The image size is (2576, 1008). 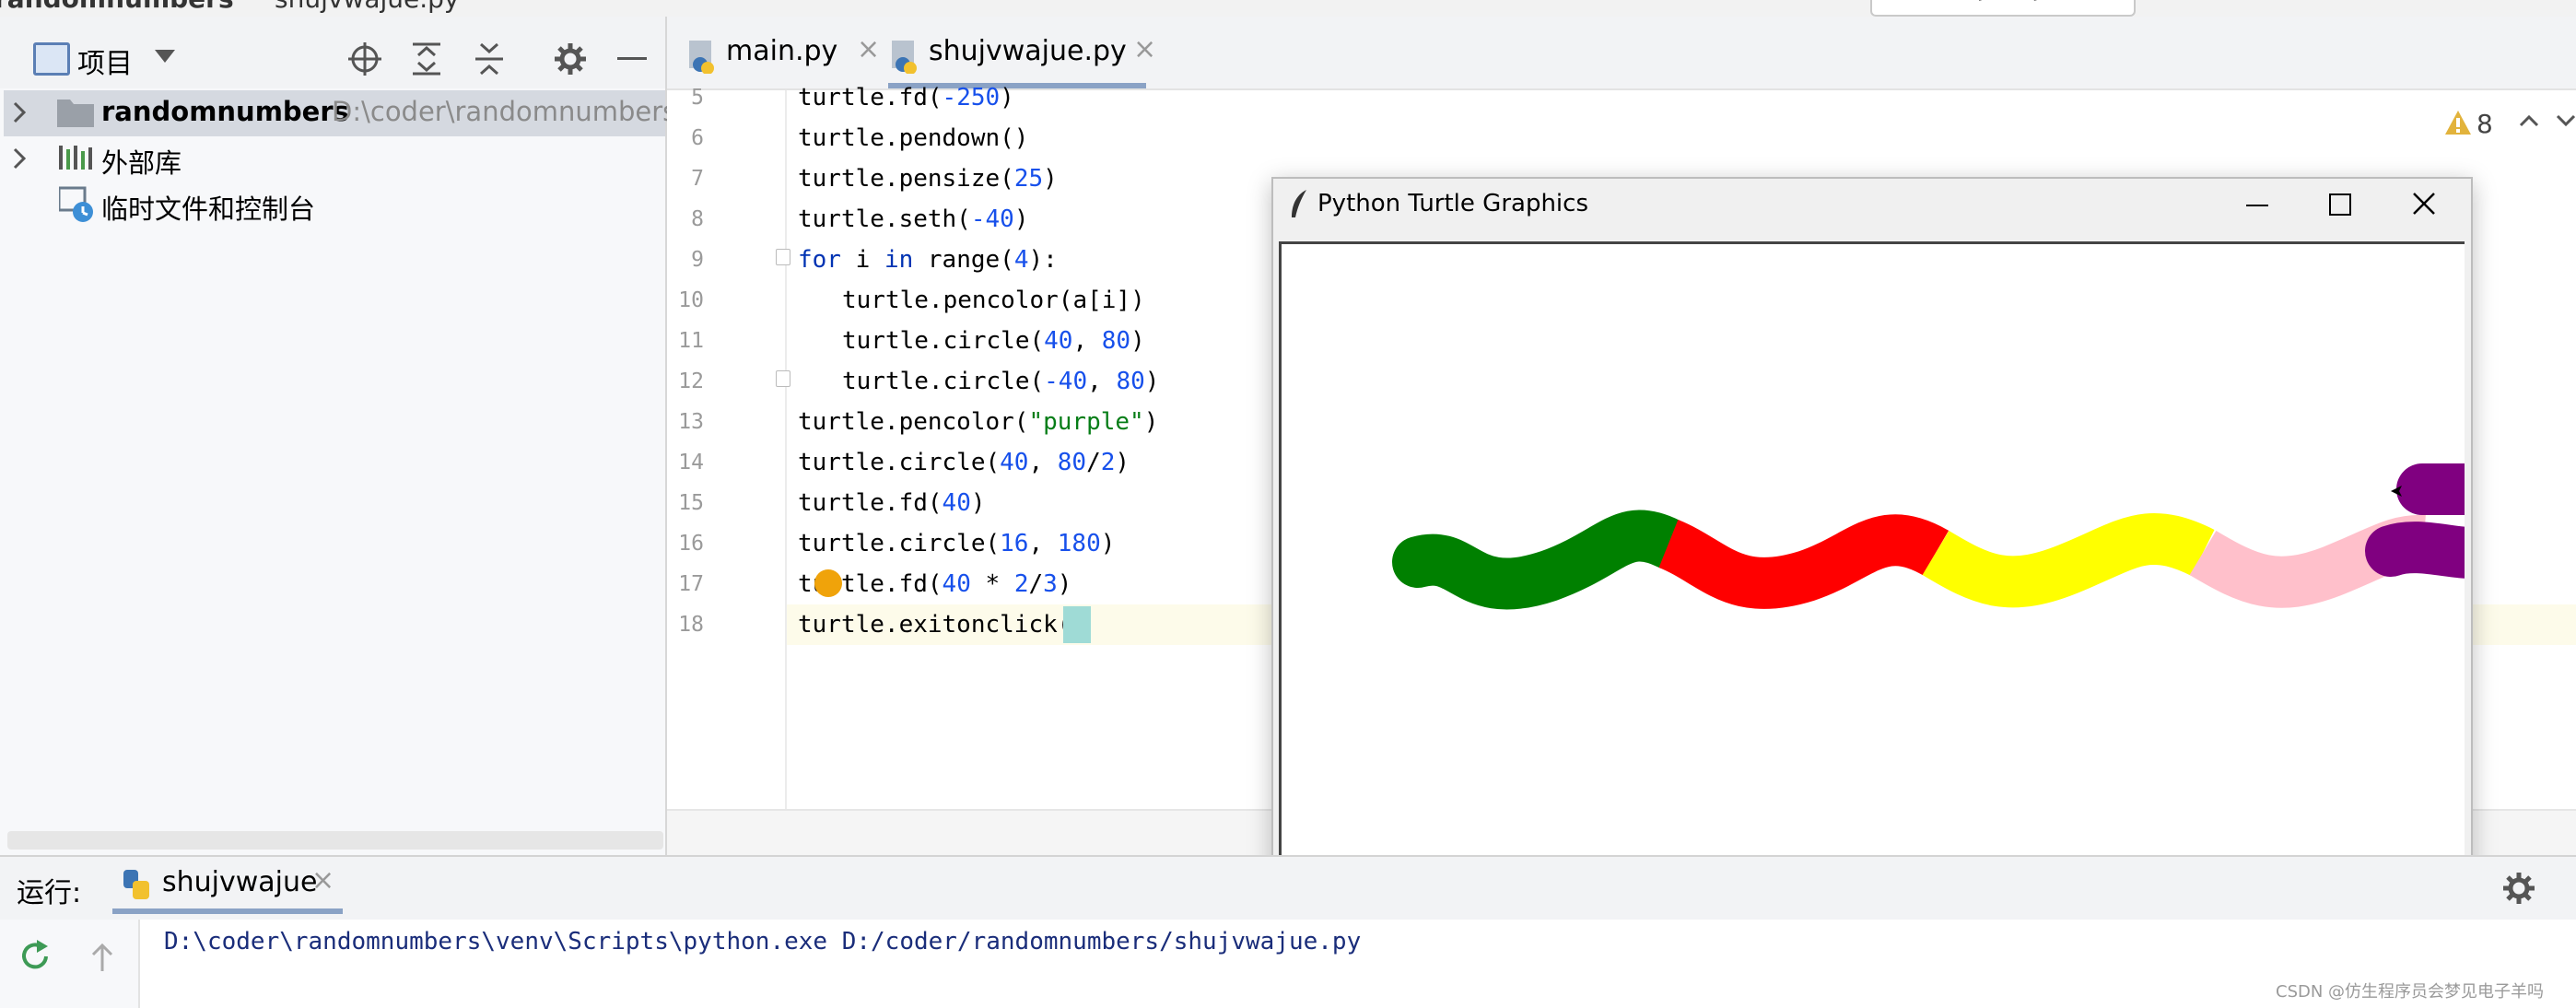 What do you see at coordinates (1288, 887) in the screenshot?
I see `run-panel-header` at bounding box center [1288, 887].